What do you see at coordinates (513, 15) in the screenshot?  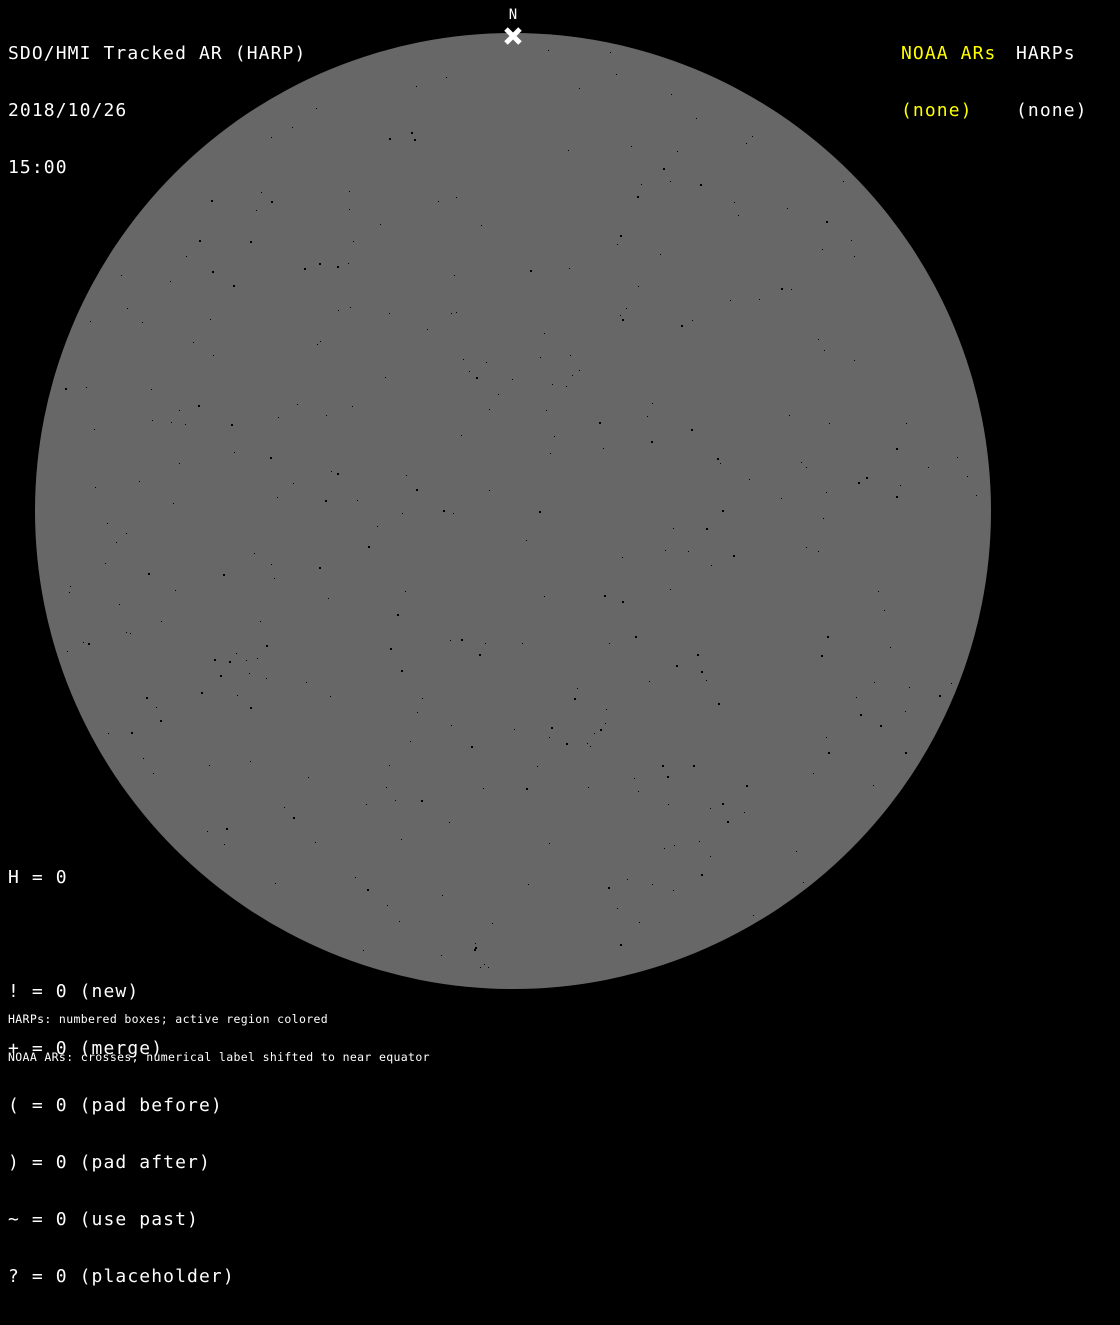 I see `north-pole-label: N` at bounding box center [513, 15].